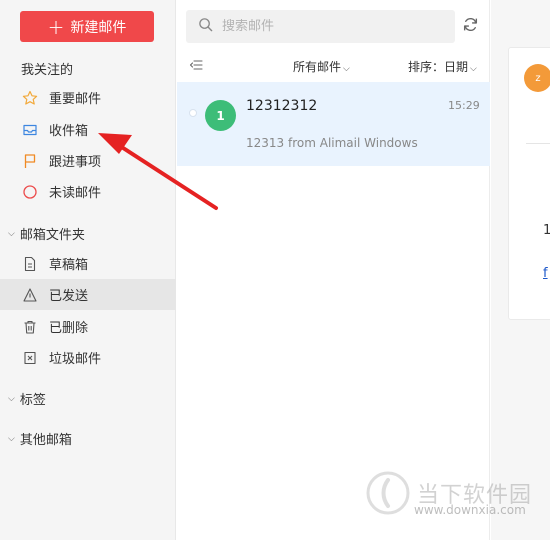  What do you see at coordinates (45, 440) in the screenshot?
I see `other-mailboxes-title: 其他邮箱` at bounding box center [45, 440].